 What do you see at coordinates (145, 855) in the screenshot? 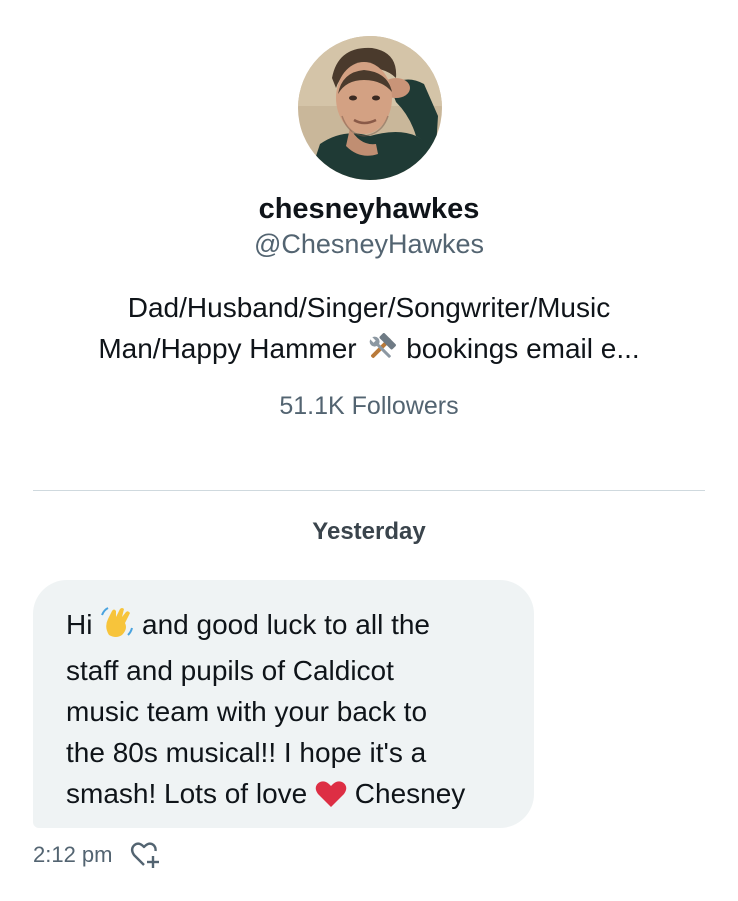
I see `add-reaction-icon` at bounding box center [145, 855].